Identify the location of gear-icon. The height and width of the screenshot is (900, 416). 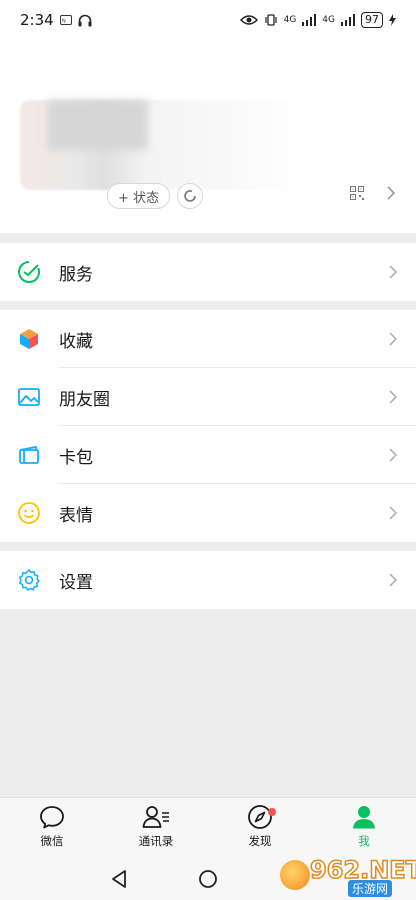
(29, 580).